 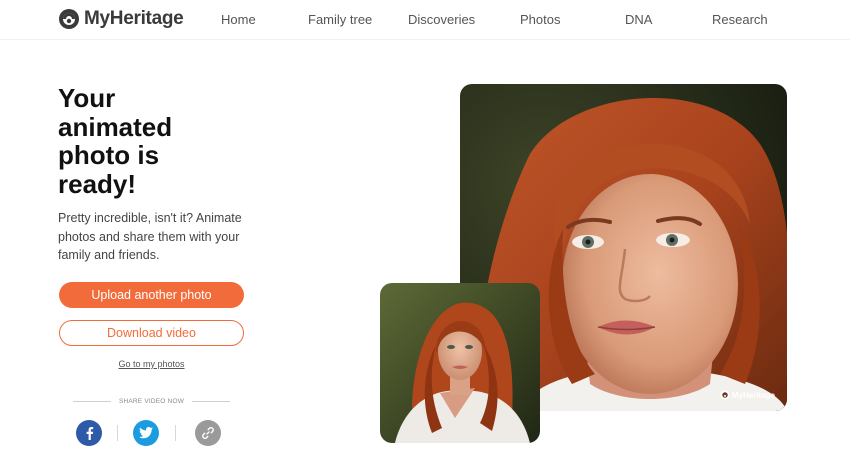 What do you see at coordinates (740, 19) in the screenshot?
I see `nav-research: Research` at bounding box center [740, 19].